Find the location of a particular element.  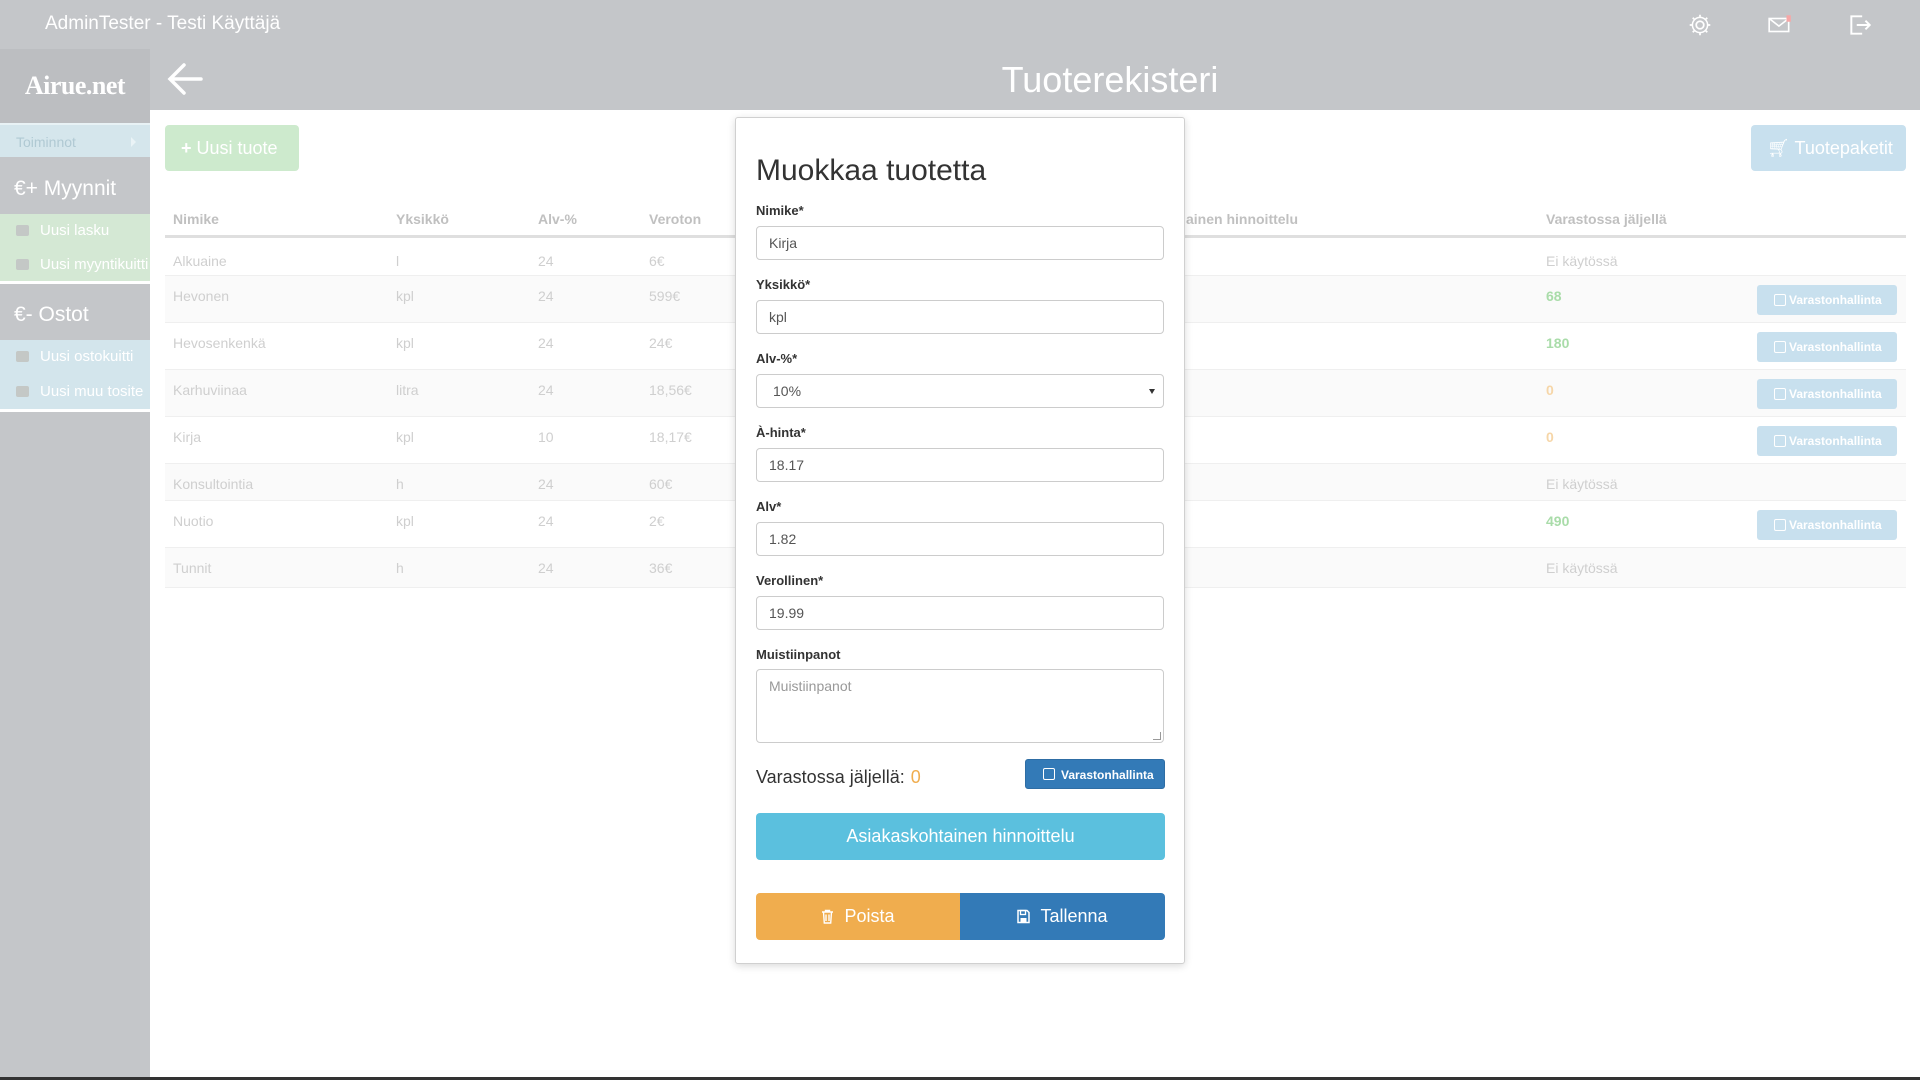

page-header: Tuoterekisteri is located at coordinates (1035, 79).